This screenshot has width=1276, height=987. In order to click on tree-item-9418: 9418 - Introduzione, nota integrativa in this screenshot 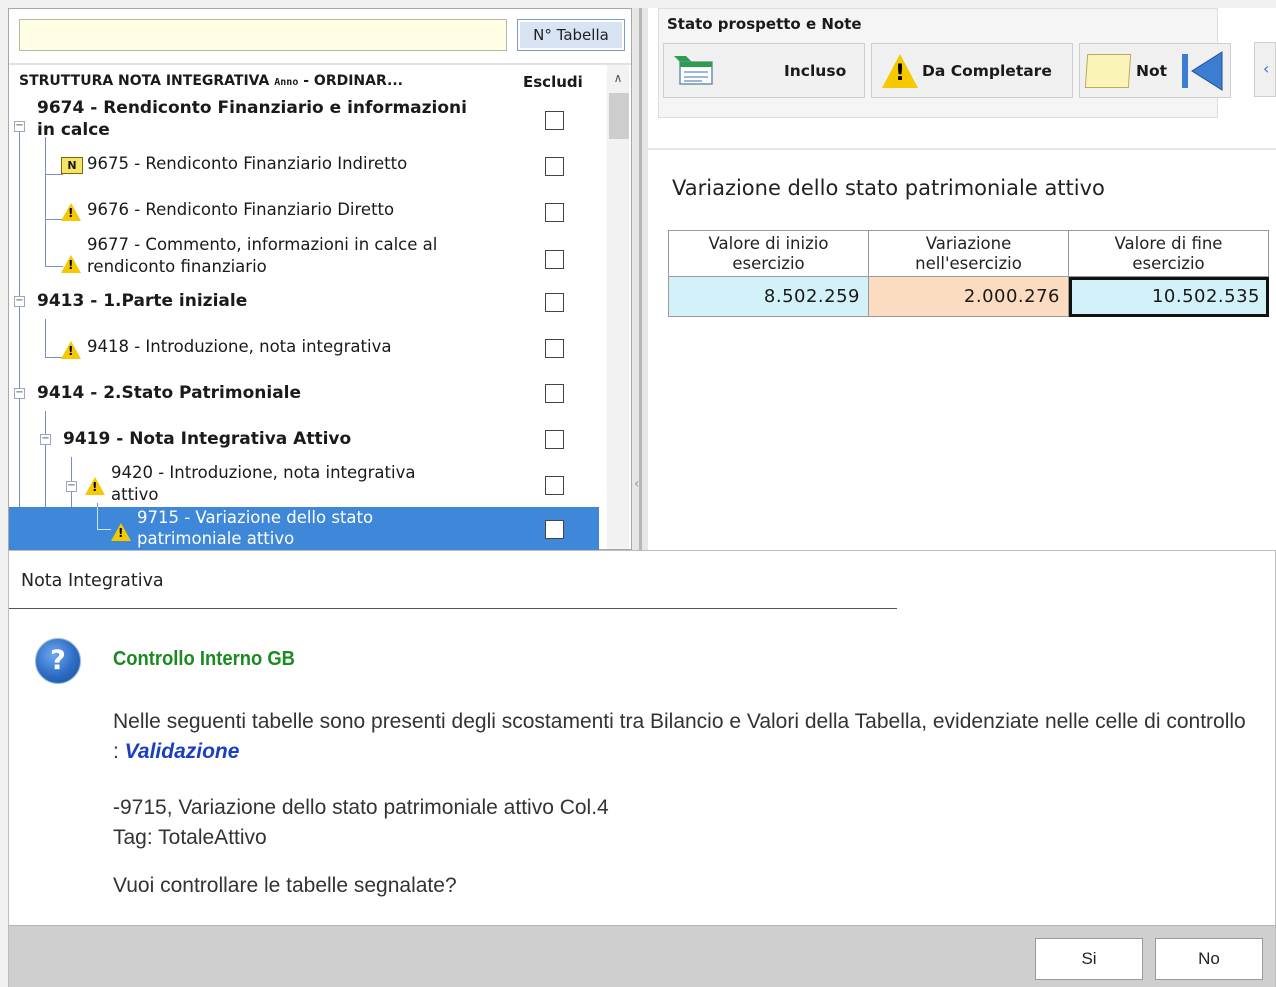, I will do `click(304, 355)`.